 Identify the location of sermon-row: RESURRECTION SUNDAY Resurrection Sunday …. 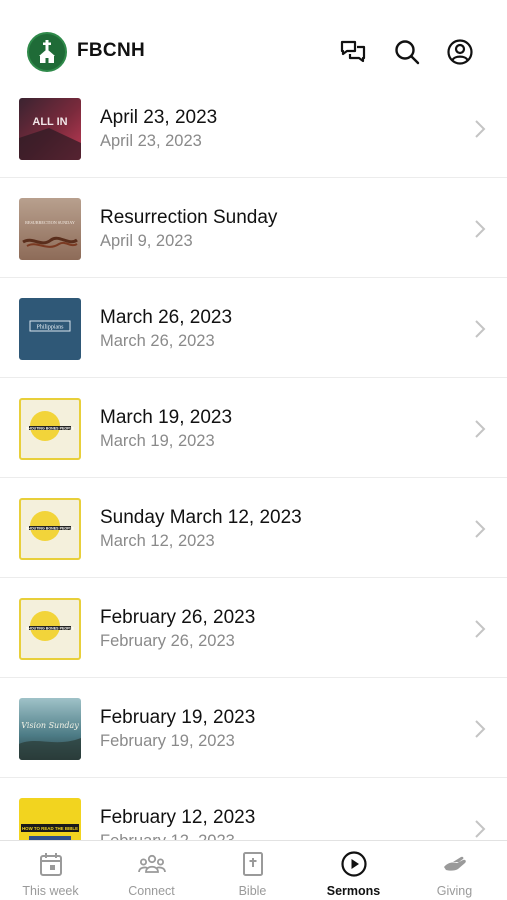
(253, 228).